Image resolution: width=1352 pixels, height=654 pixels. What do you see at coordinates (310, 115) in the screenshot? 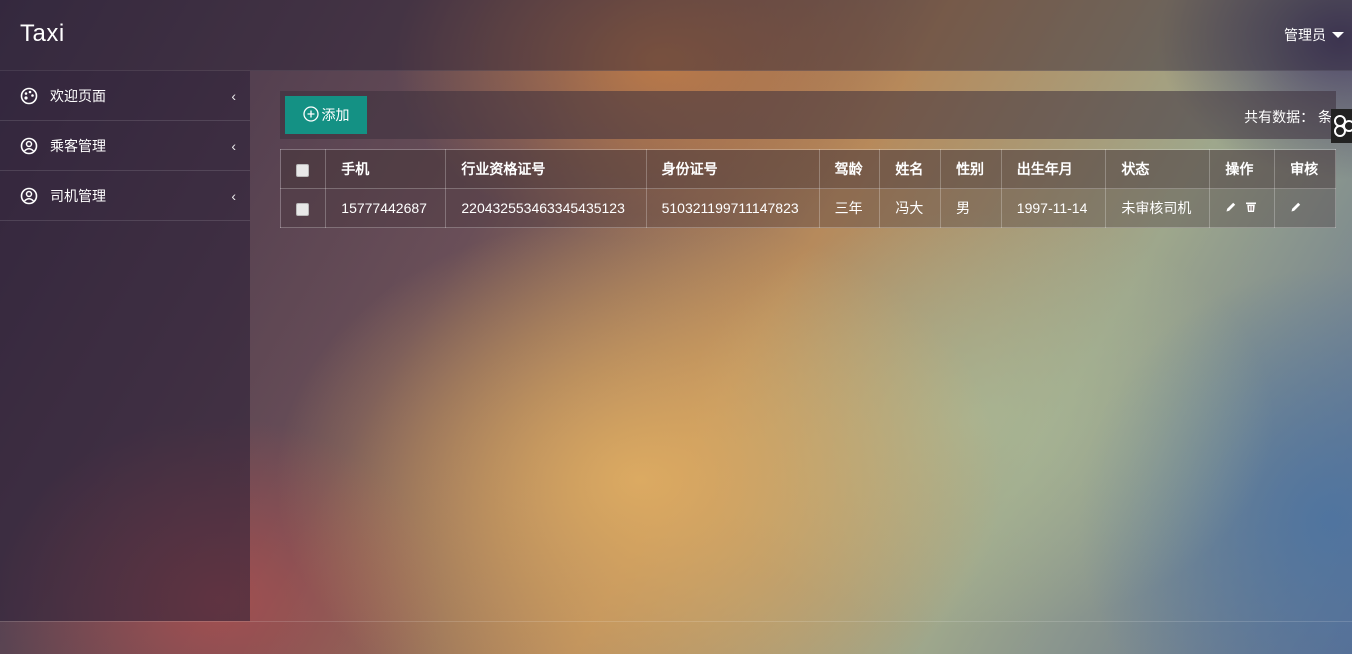
I see `plus-circle-icon` at bounding box center [310, 115].